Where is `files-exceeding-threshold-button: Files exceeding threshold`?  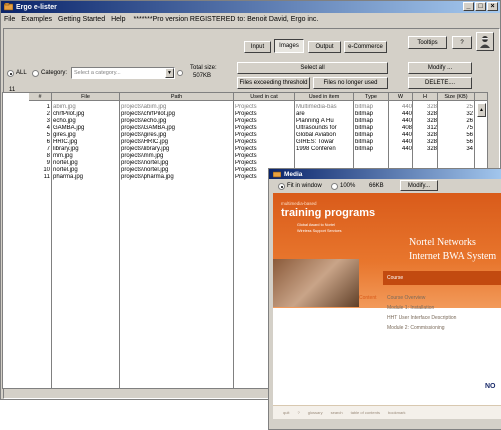 files-exceeding-threshold-button: Files exceeding threshold is located at coordinates (273, 83).